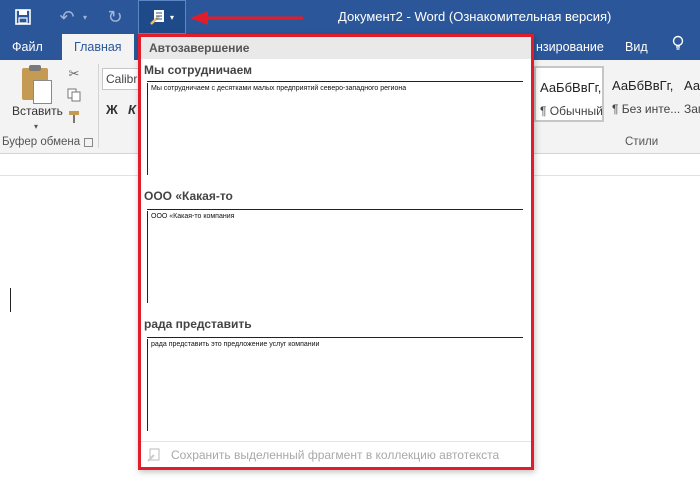 Image resolution: width=700 pixels, height=500 pixels. Describe the element at coordinates (642, 142) in the screenshot. I see `styles-group-label: Стили` at that location.